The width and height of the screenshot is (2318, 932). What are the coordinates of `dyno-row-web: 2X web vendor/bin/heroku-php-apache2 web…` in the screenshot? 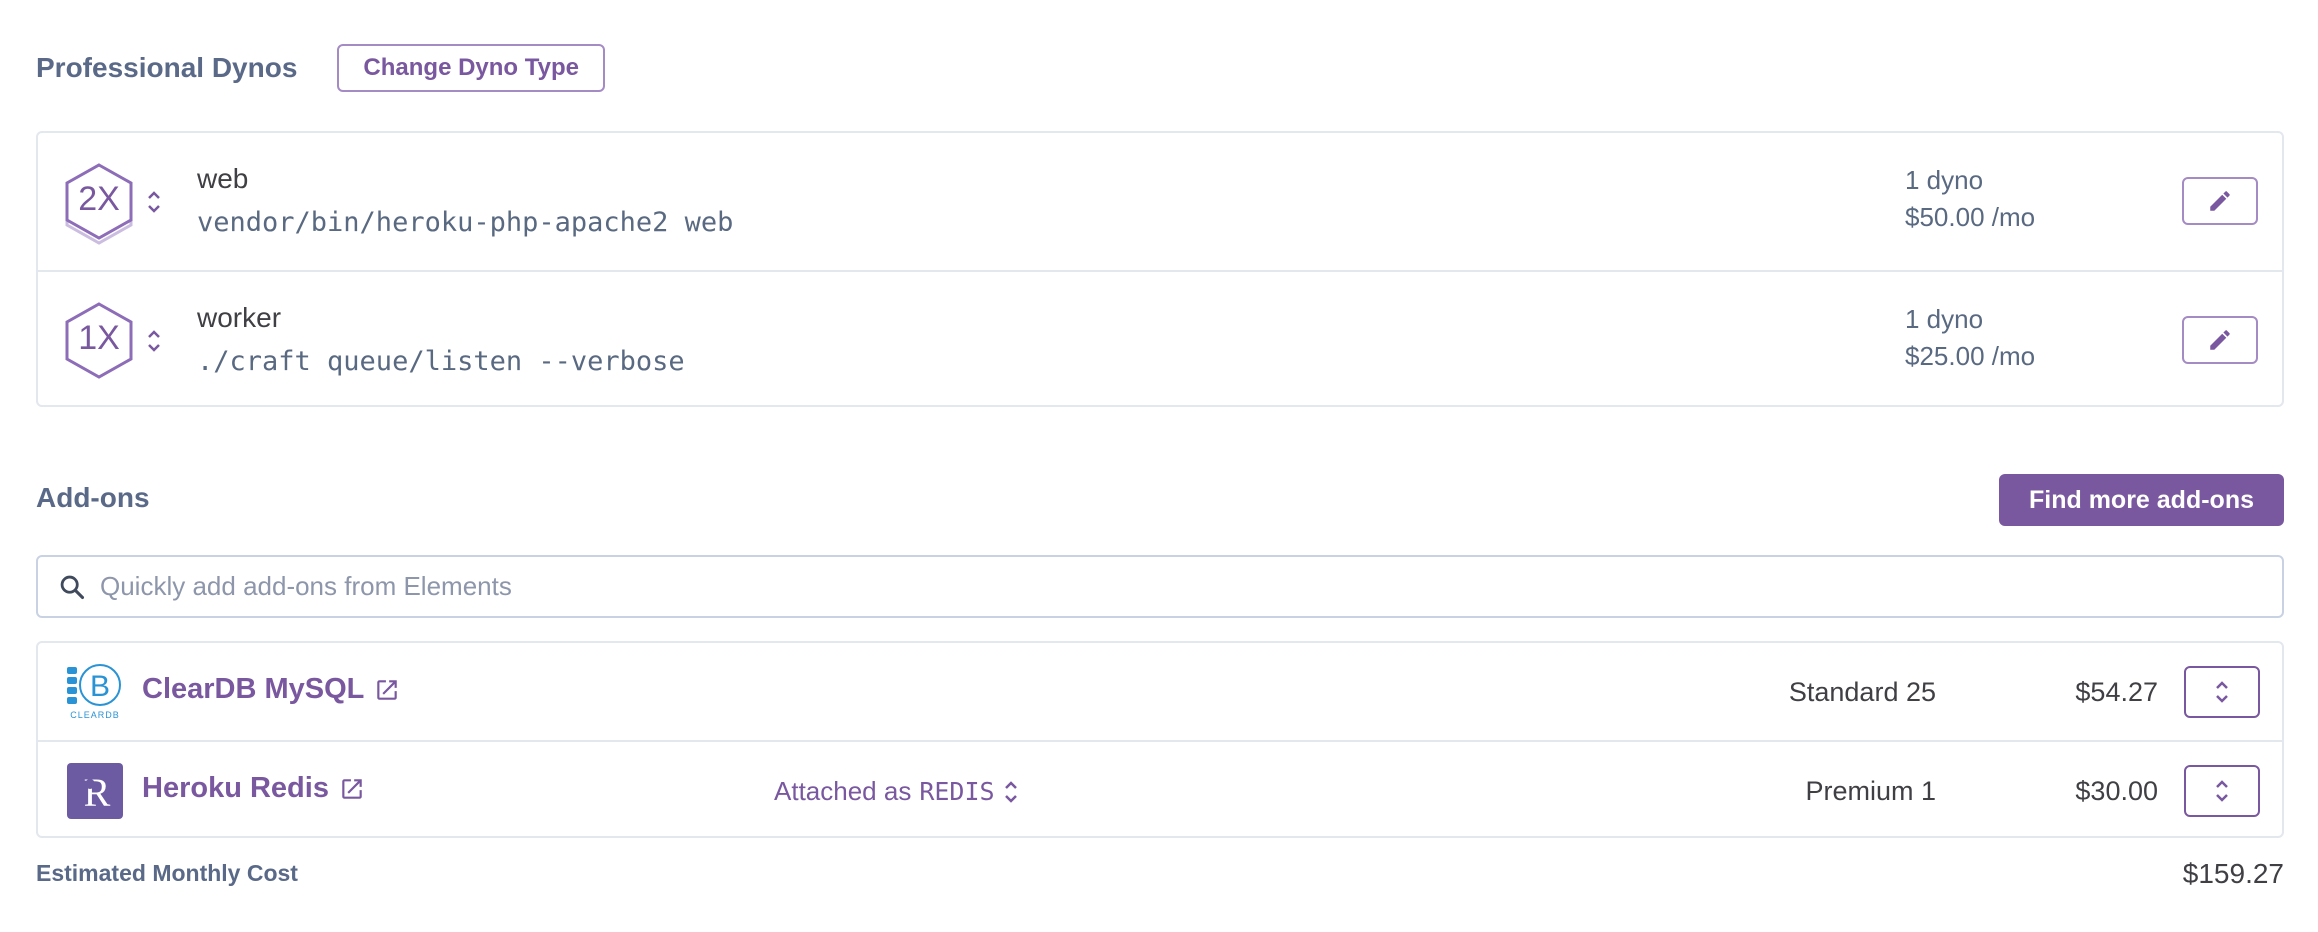 It's located at (1160, 201).